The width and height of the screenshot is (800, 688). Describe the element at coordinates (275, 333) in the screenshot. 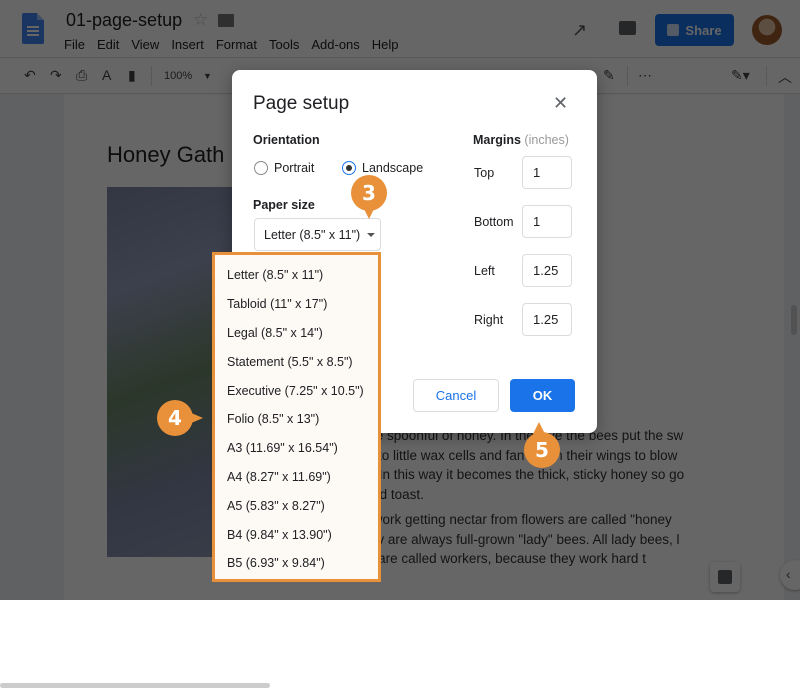

I see `paper-option-legal: Legal (8.5" x 14")` at that location.